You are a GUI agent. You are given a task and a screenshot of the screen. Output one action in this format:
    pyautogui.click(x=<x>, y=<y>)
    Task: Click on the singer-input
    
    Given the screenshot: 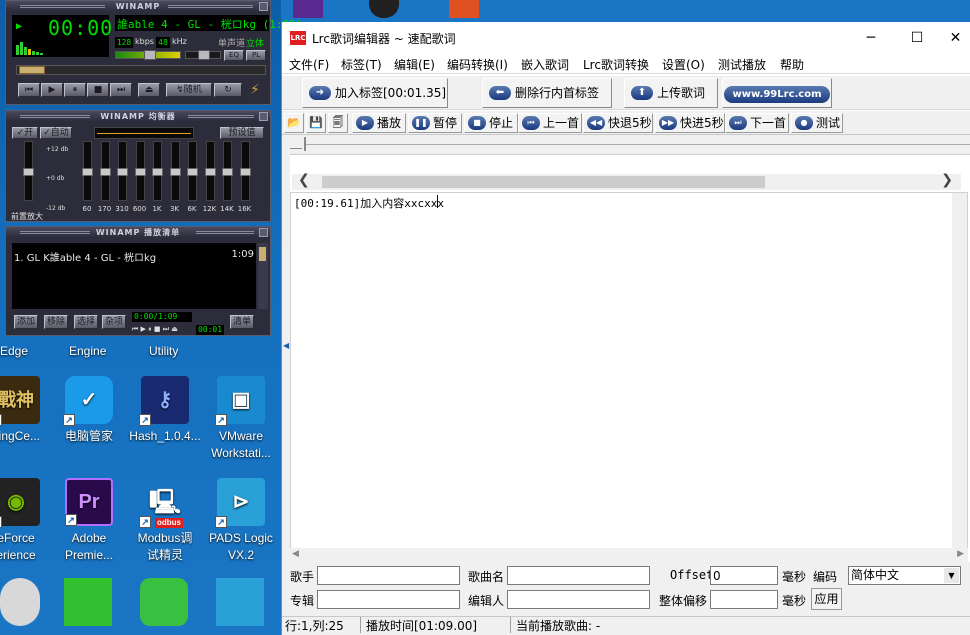 What is the action you would take?
    pyautogui.click(x=388, y=575)
    